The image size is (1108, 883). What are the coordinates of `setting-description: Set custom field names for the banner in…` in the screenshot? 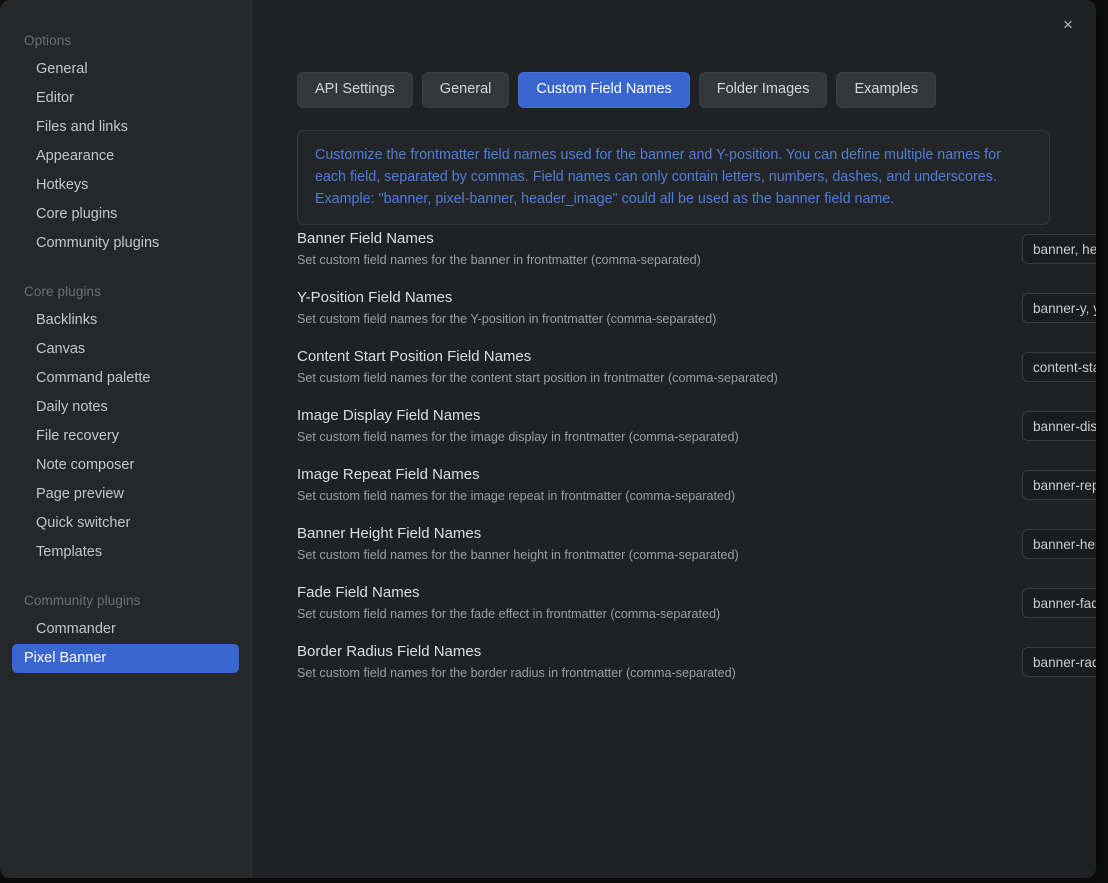 It's located at (499, 260).